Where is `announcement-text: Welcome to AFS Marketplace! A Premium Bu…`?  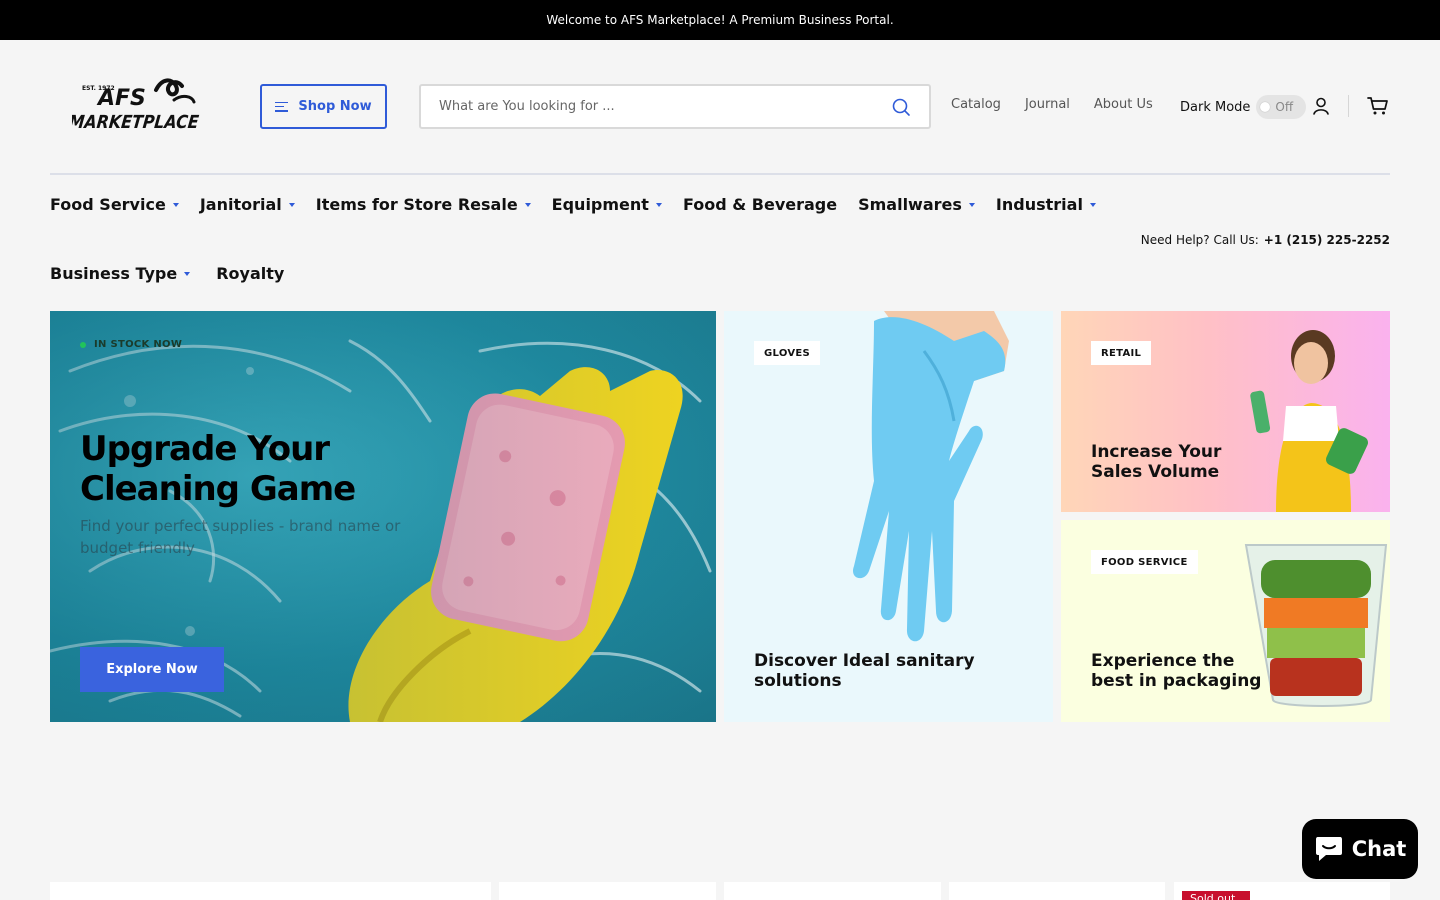 announcement-text: Welcome to AFS Marketplace! A Premium Bu… is located at coordinates (720, 20).